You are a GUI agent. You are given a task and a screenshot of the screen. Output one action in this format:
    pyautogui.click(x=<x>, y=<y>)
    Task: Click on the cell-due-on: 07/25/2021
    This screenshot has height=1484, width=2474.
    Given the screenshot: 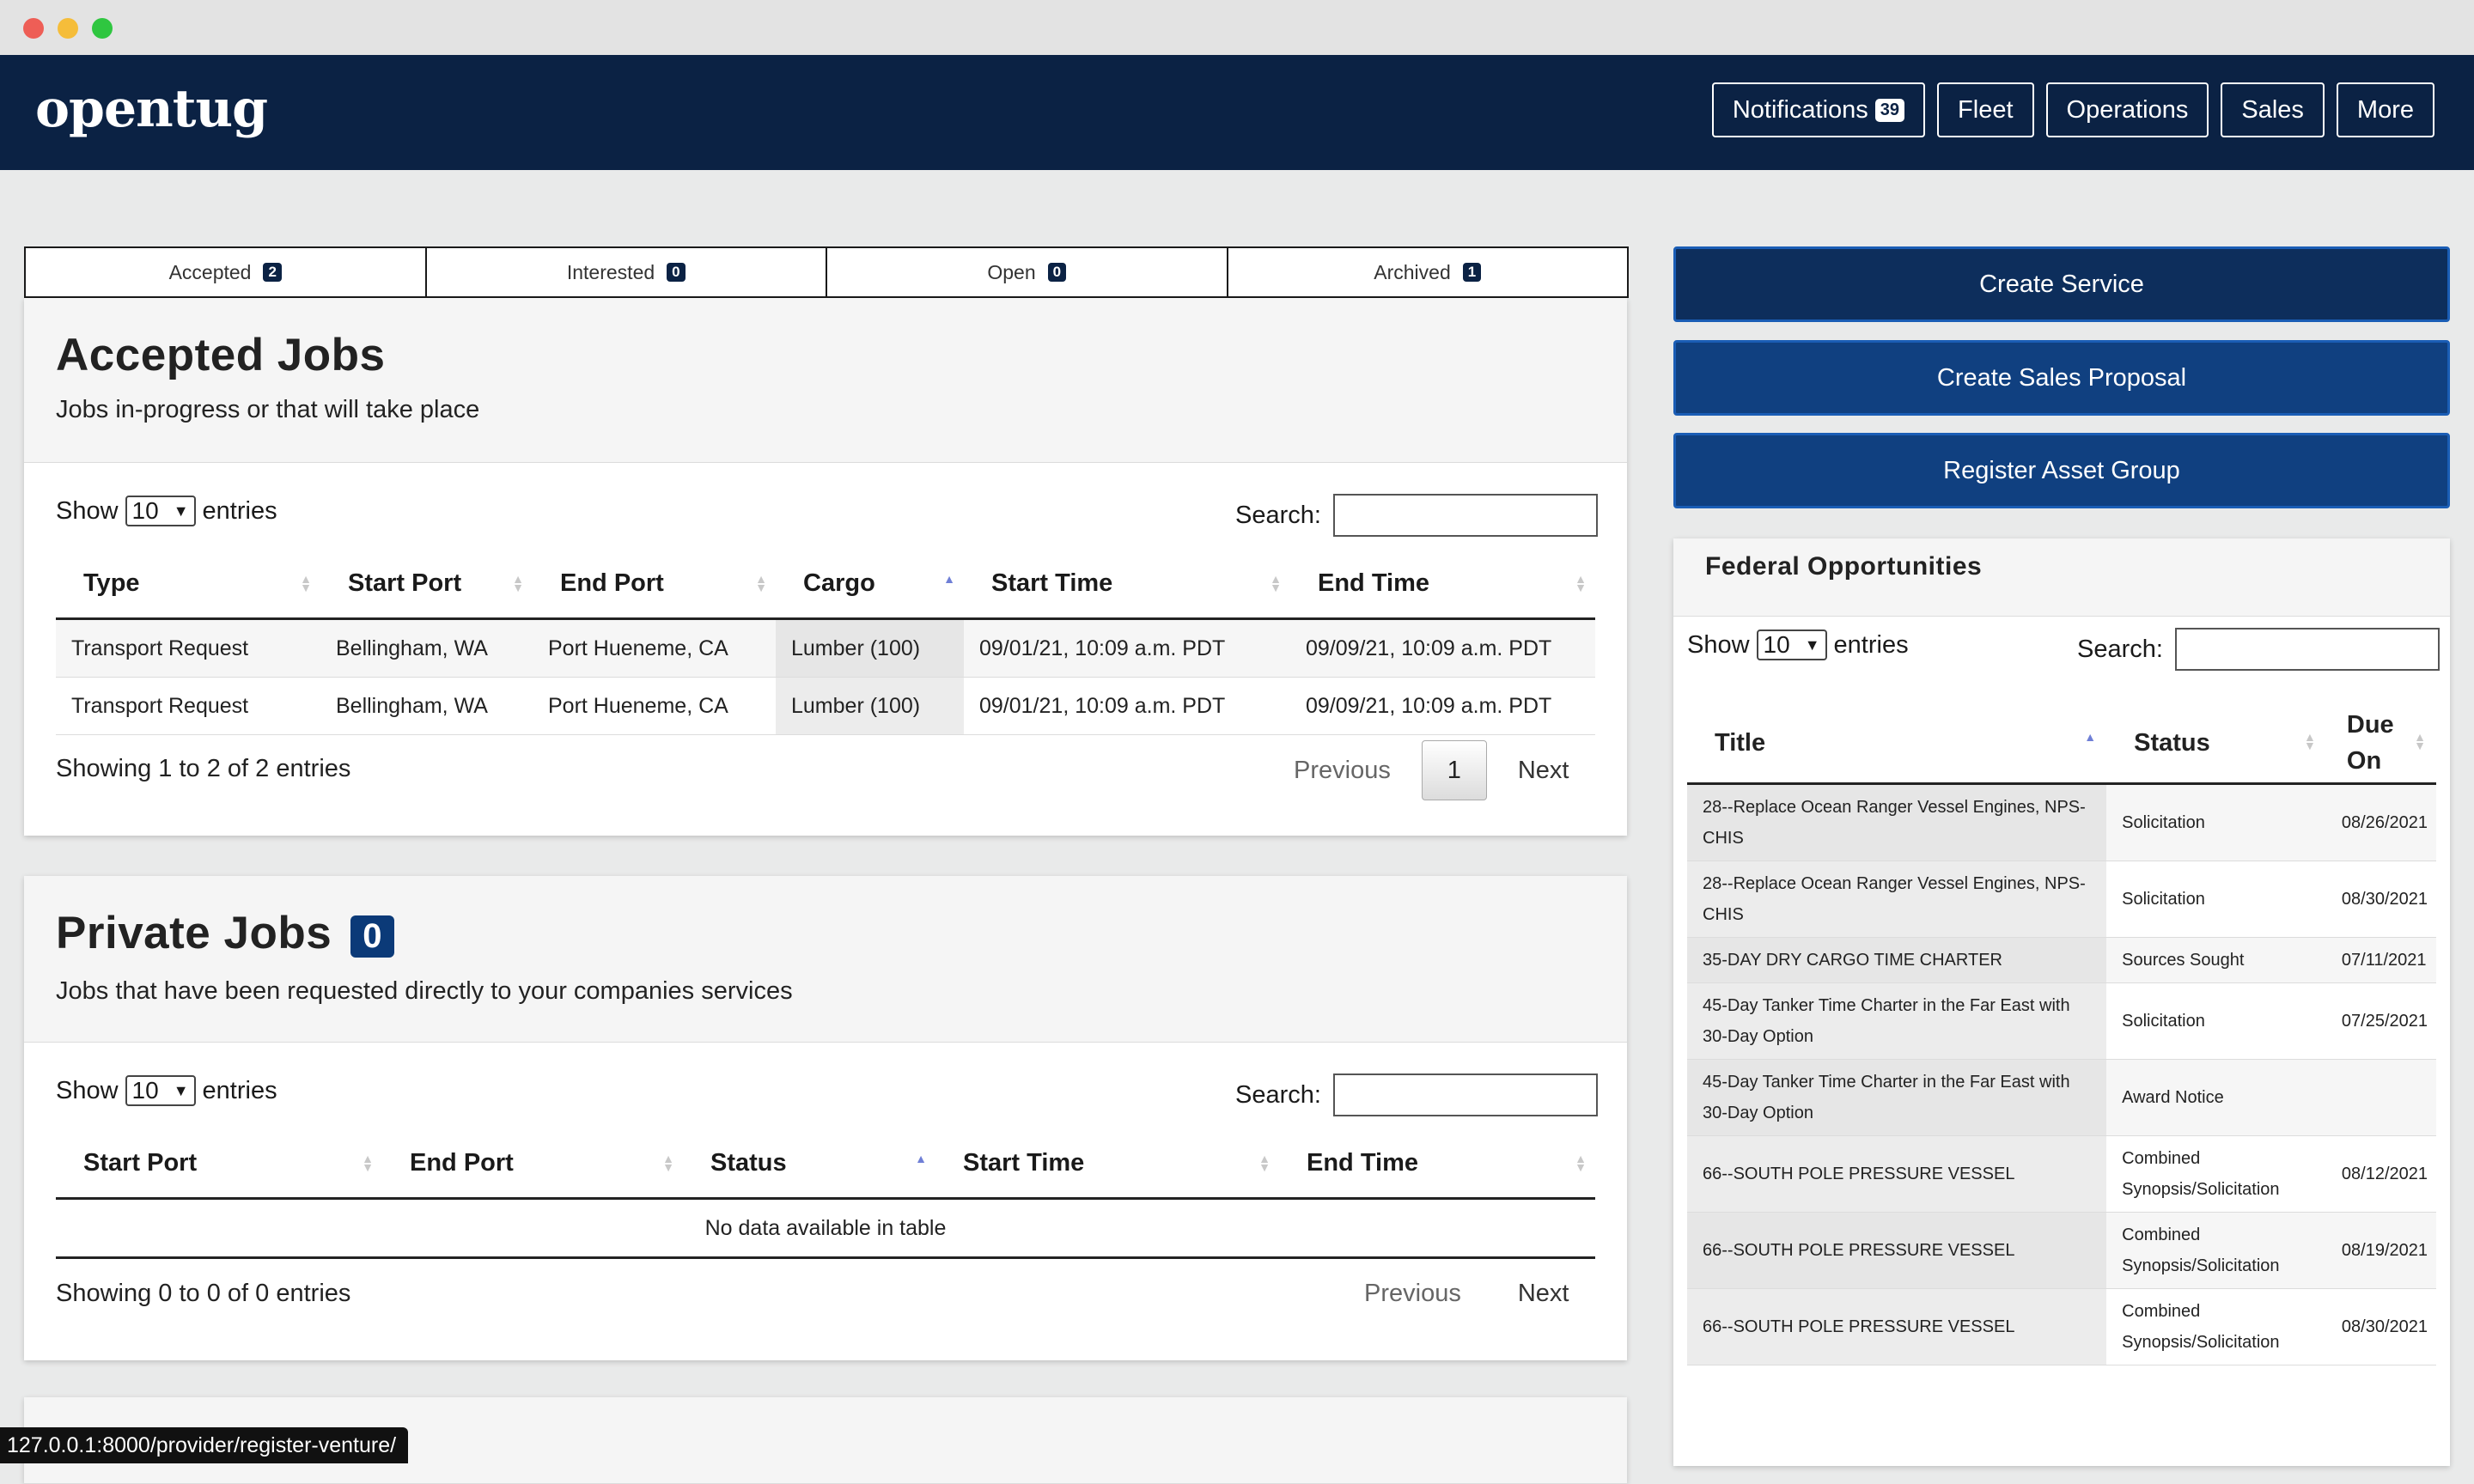 What is the action you would take?
    pyautogui.click(x=2380, y=1021)
    